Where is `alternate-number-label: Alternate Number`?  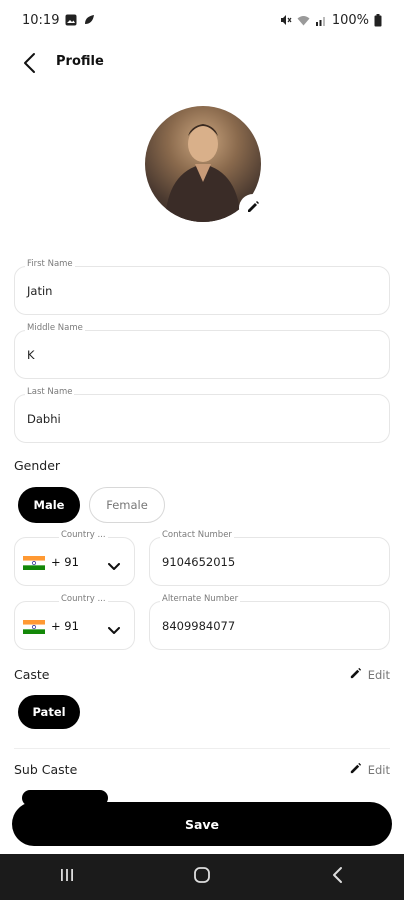
alternate-number-label: Alternate Number is located at coordinates (200, 599).